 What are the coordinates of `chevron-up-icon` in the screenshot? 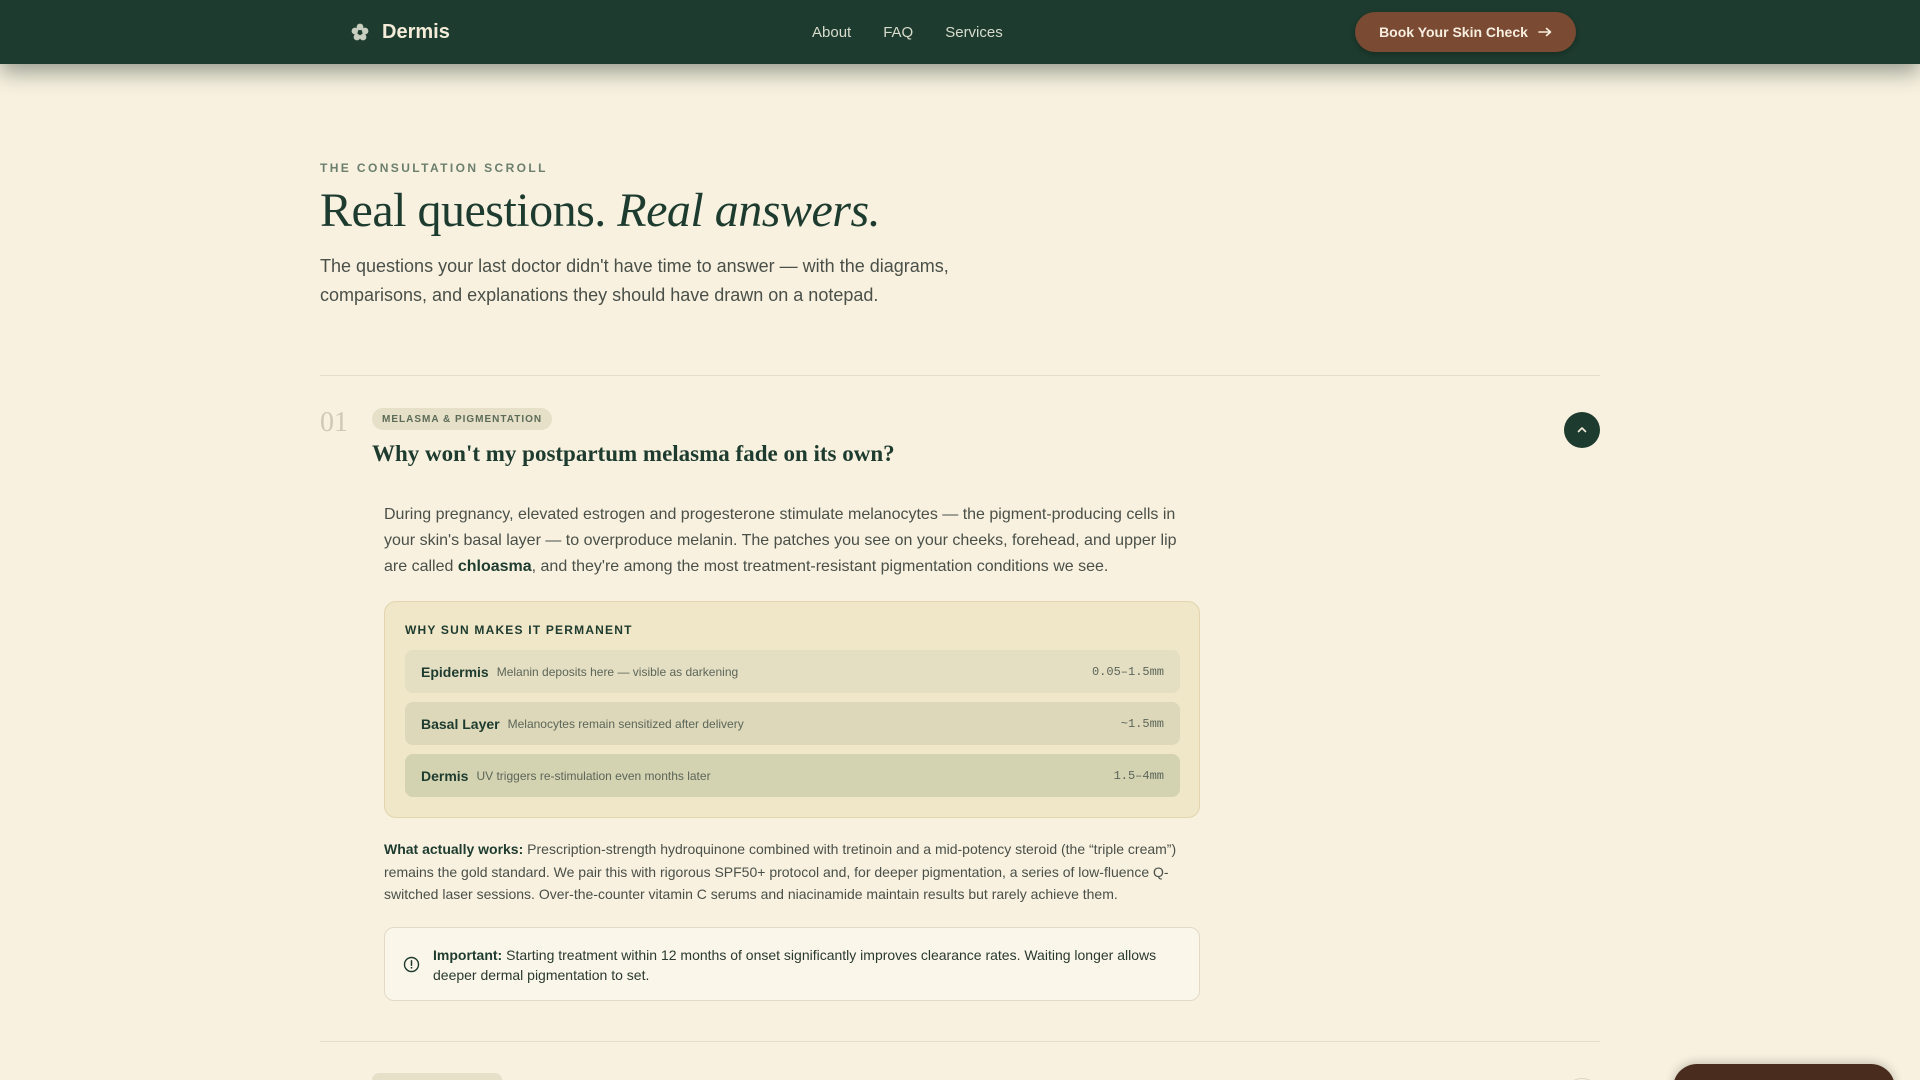 It's located at (1582, 430).